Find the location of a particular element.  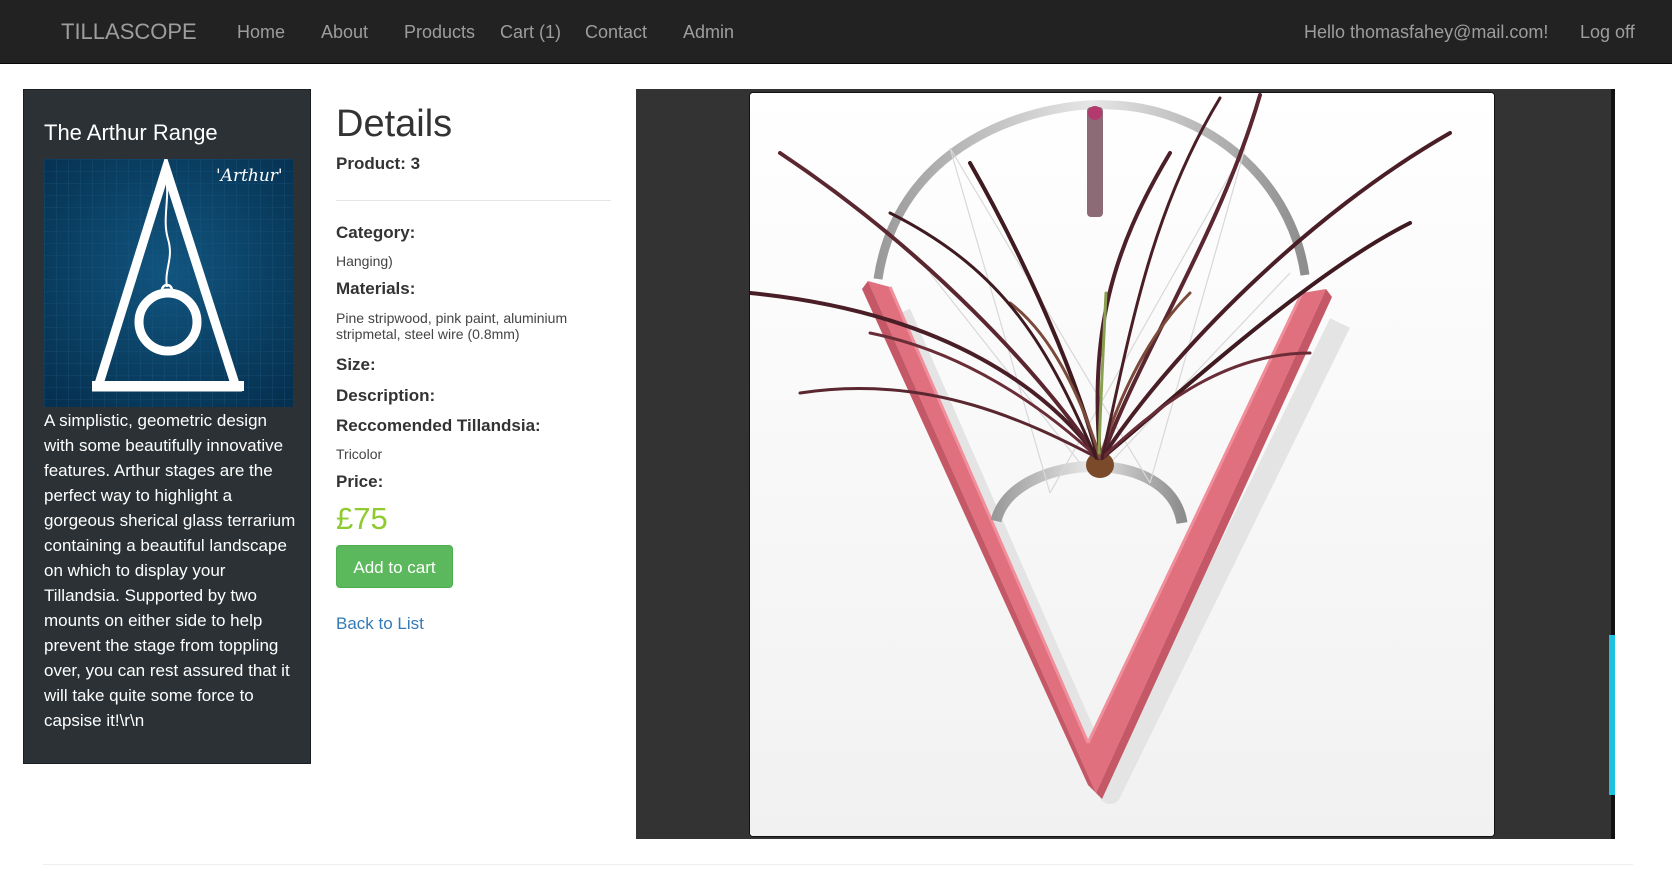

arthur-blueprint-image: 'Arthur' is located at coordinates (168, 283).